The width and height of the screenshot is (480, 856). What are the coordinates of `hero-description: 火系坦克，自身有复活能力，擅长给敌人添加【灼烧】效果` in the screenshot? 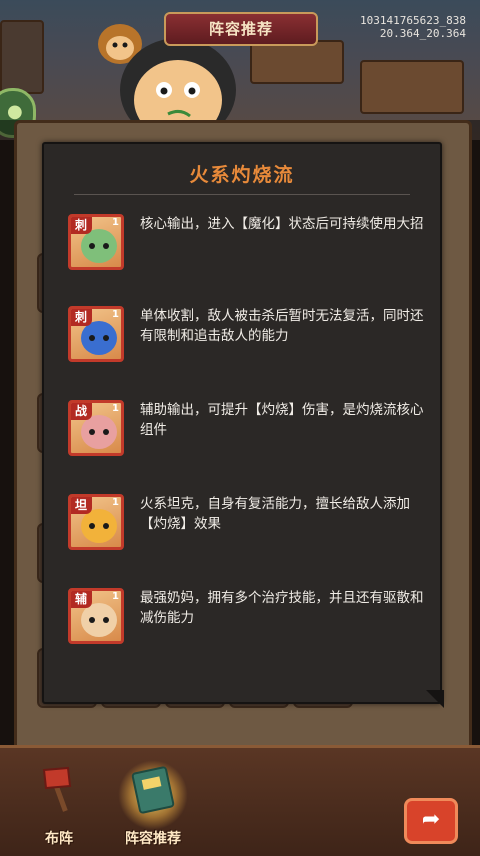 It's located at (275, 514).